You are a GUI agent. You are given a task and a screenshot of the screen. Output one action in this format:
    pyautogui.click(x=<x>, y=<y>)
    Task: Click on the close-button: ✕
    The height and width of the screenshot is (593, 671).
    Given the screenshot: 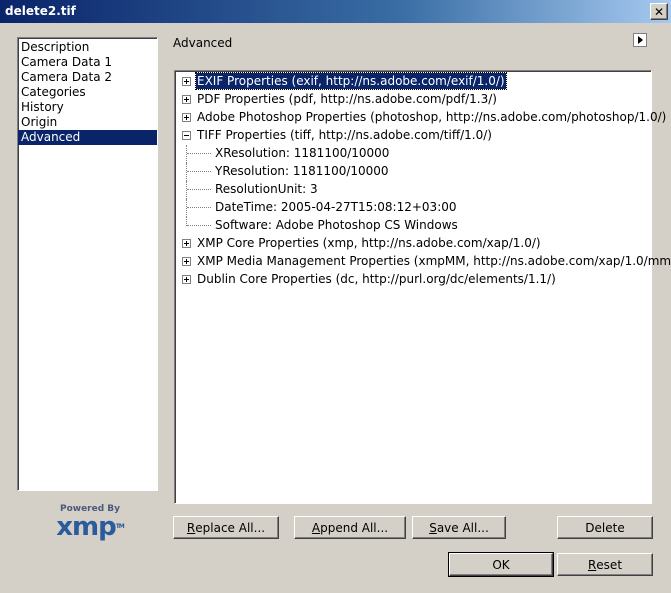 What is the action you would take?
    pyautogui.click(x=659, y=11)
    